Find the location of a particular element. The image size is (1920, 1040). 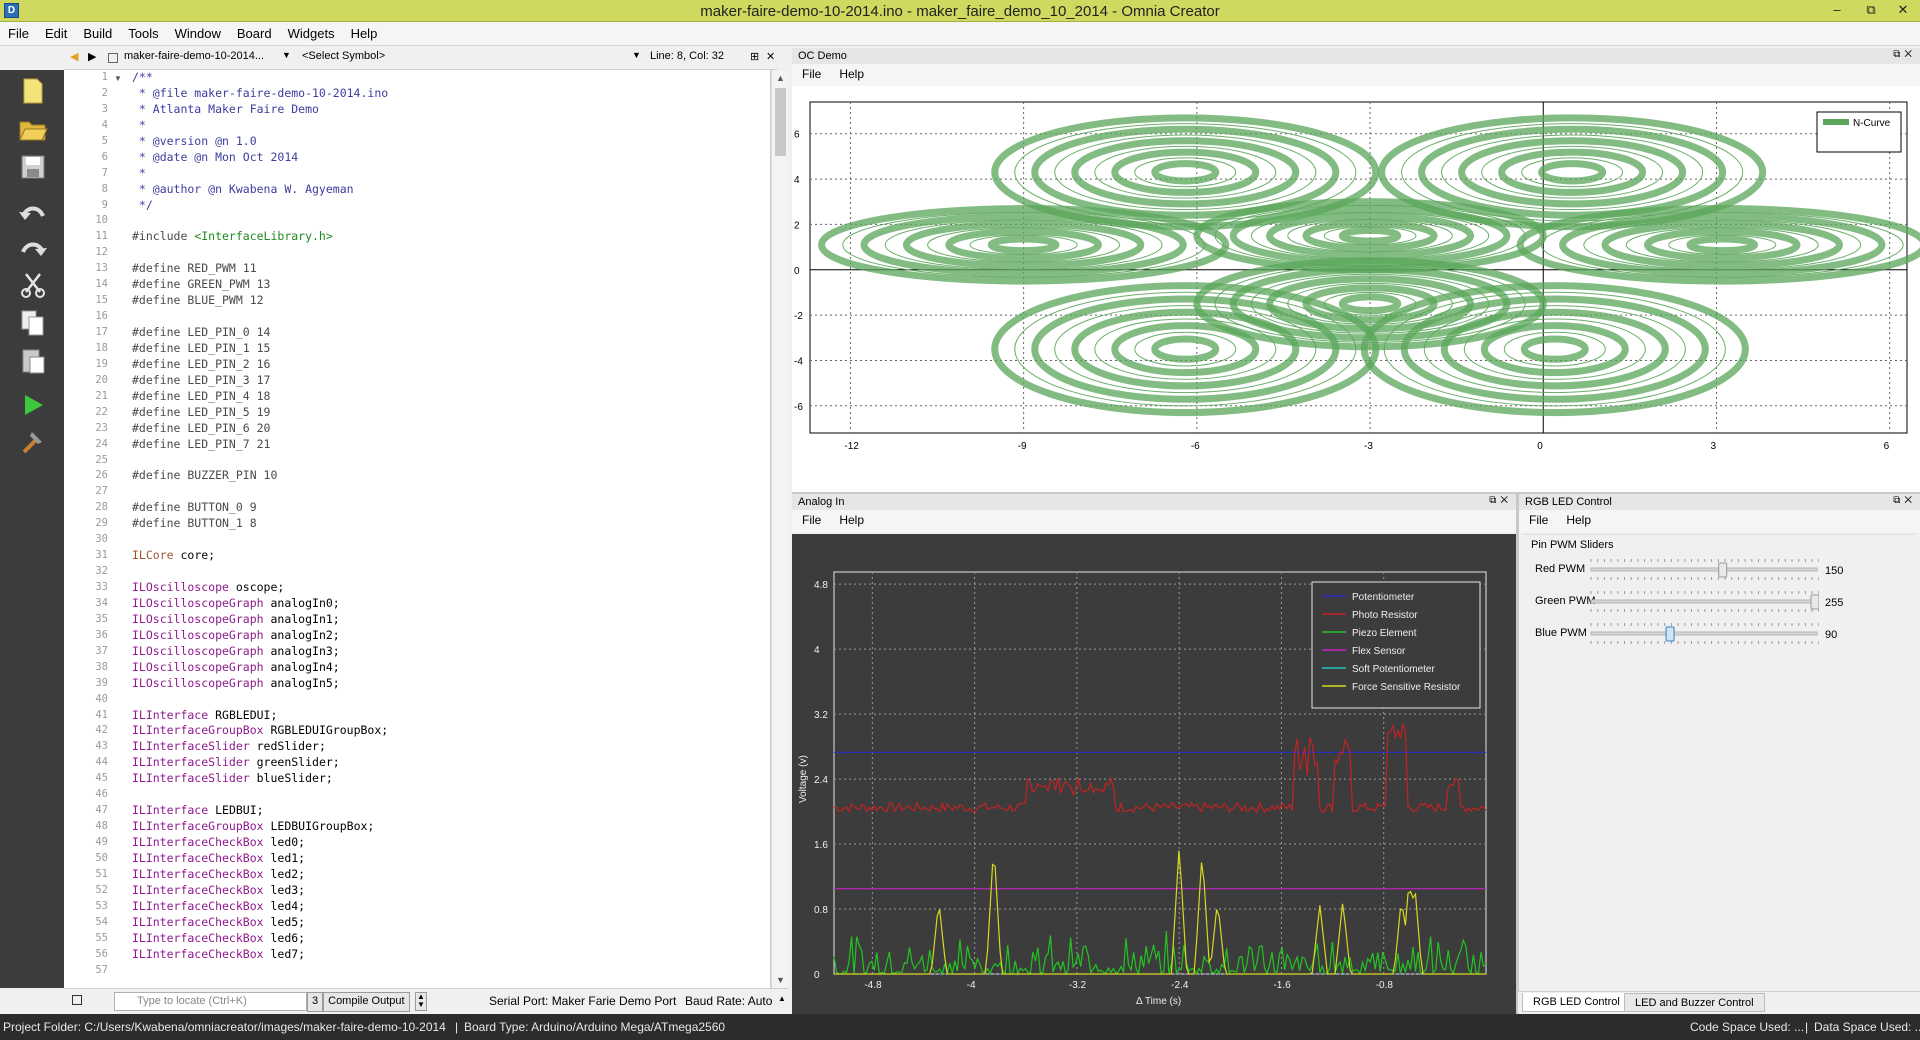

code-line: * @file maker-faire-demo-10-2014.ino is located at coordinates (451, 94).